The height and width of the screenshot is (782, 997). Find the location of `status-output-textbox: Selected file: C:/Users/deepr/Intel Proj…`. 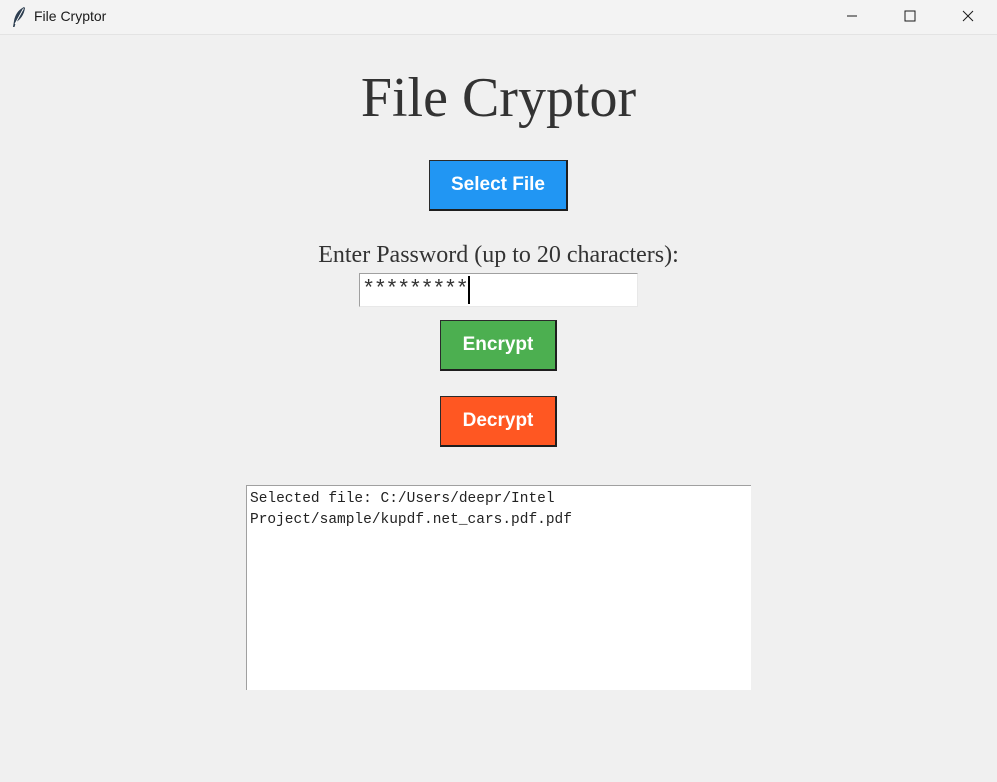

status-output-textbox: Selected file: C:/Users/deepr/Intel Proj… is located at coordinates (498, 587).